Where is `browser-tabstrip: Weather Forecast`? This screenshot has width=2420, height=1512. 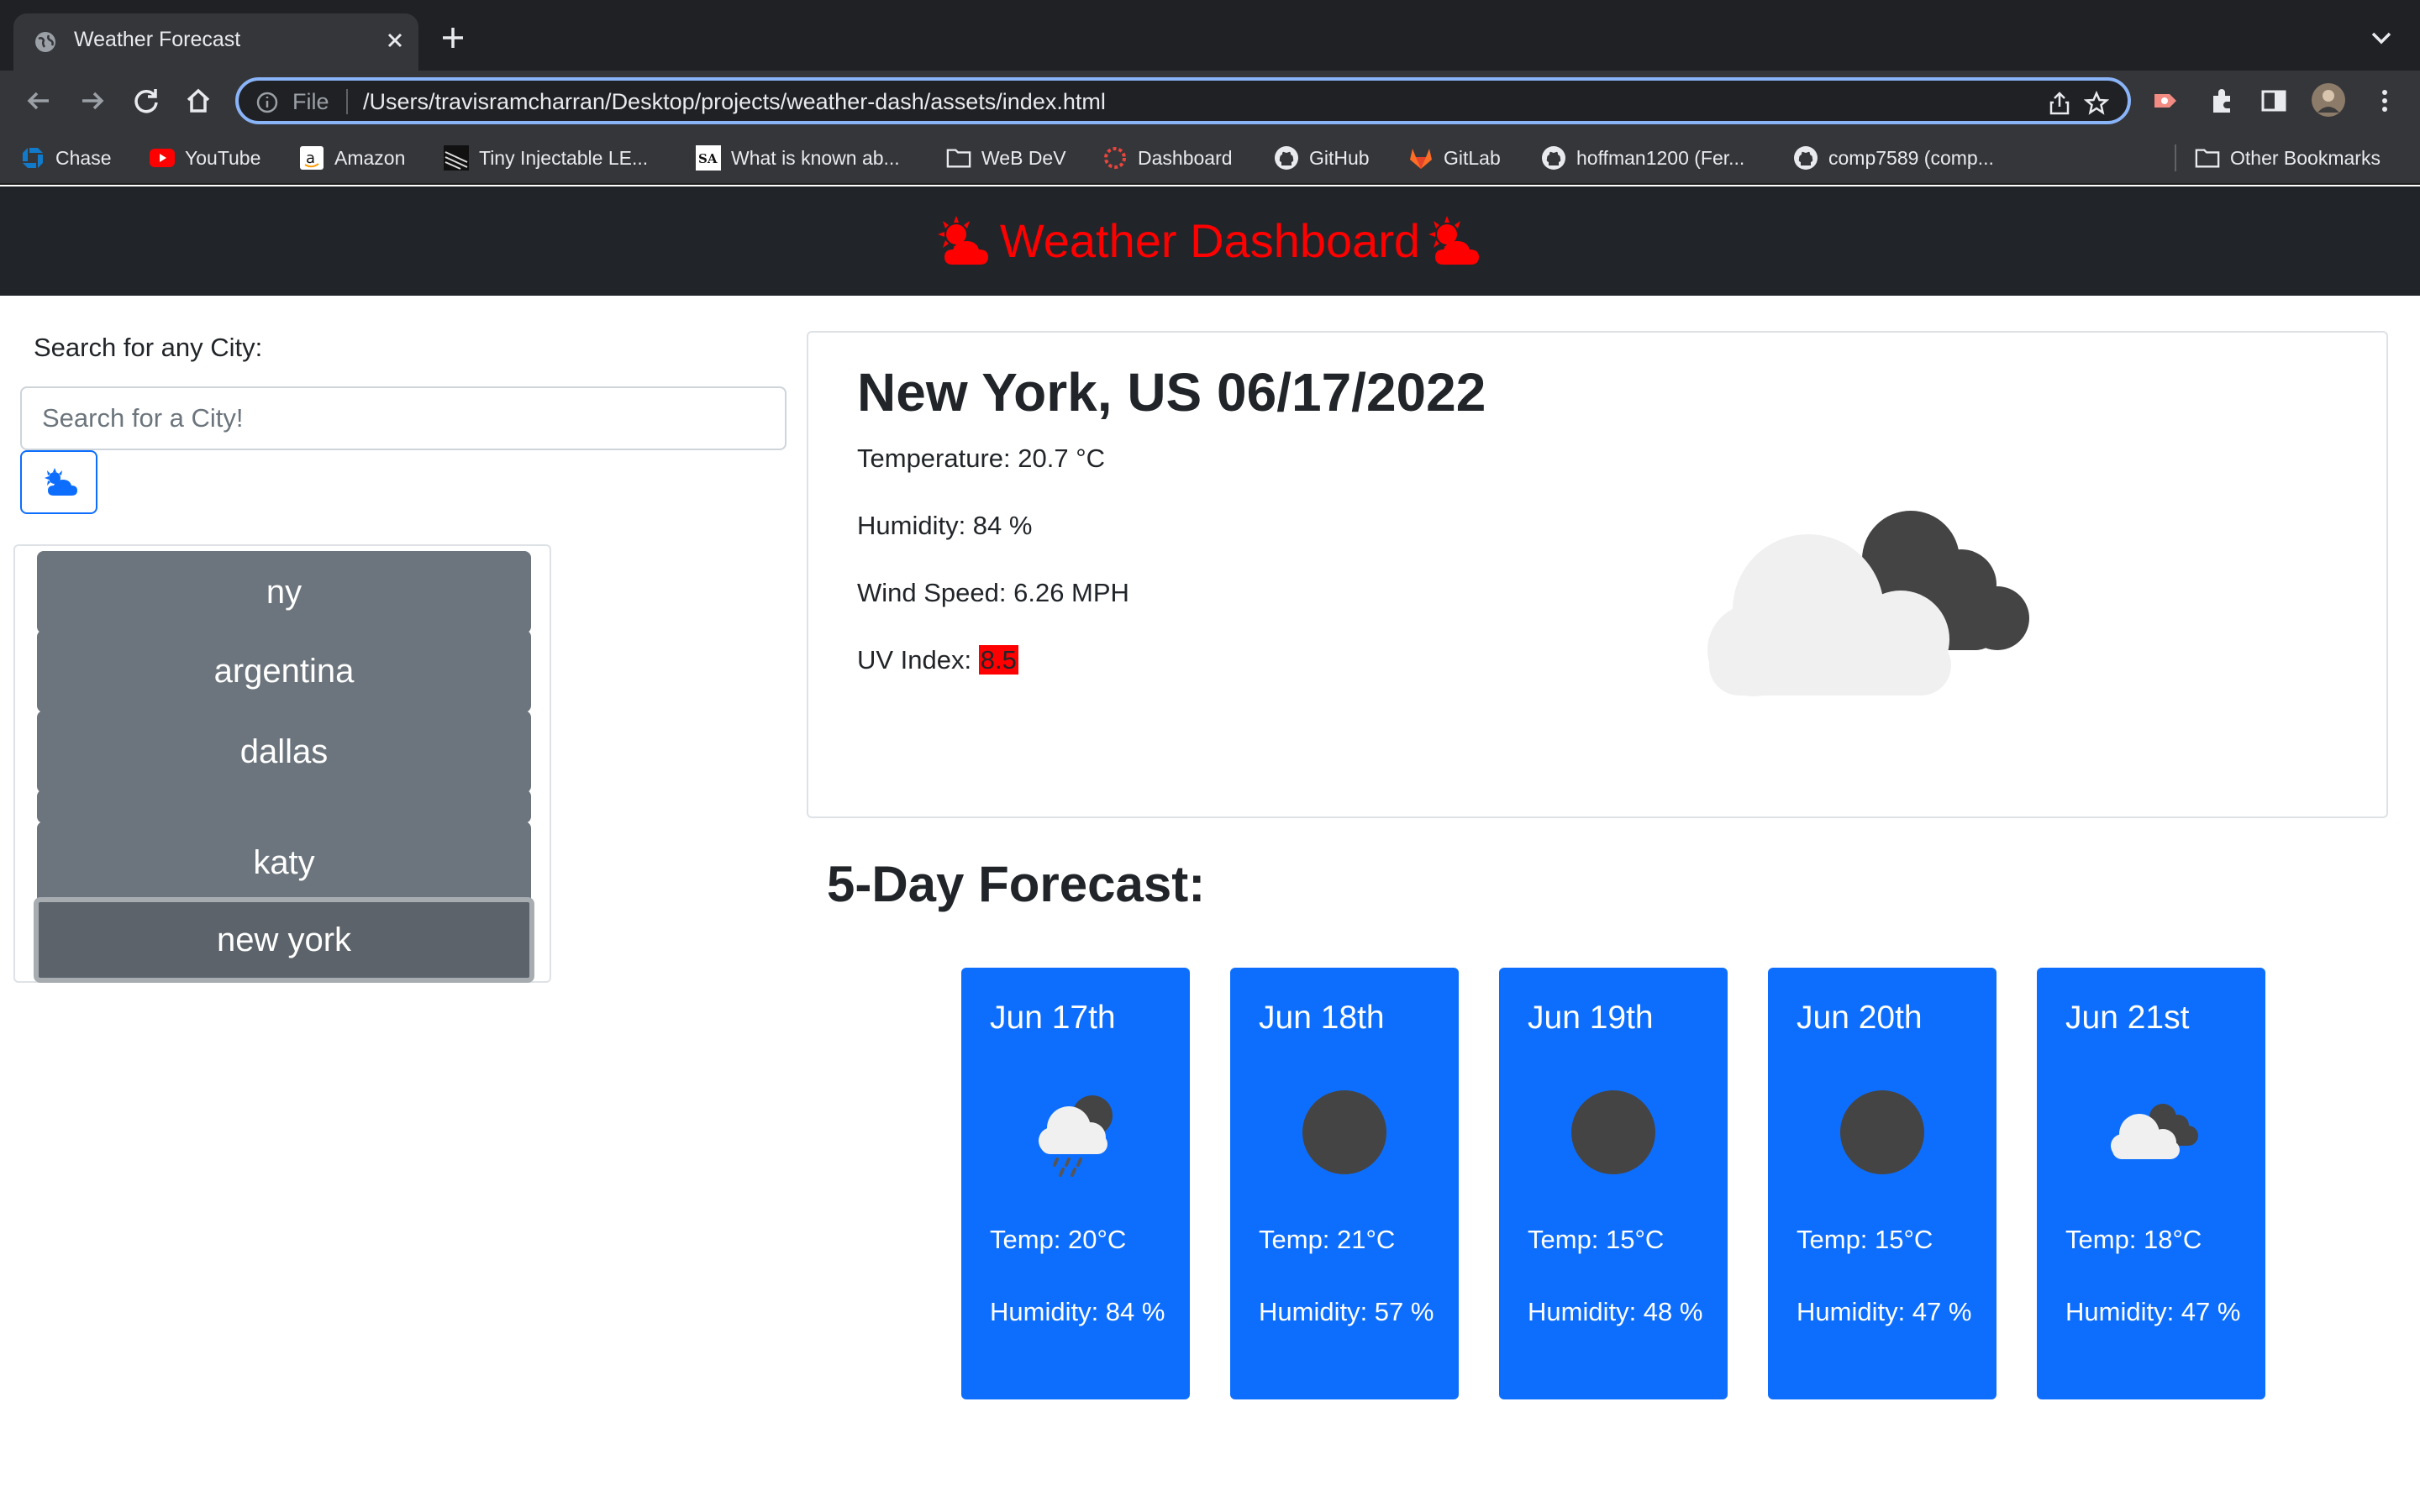 browser-tabstrip: Weather Forecast is located at coordinates (1210, 35).